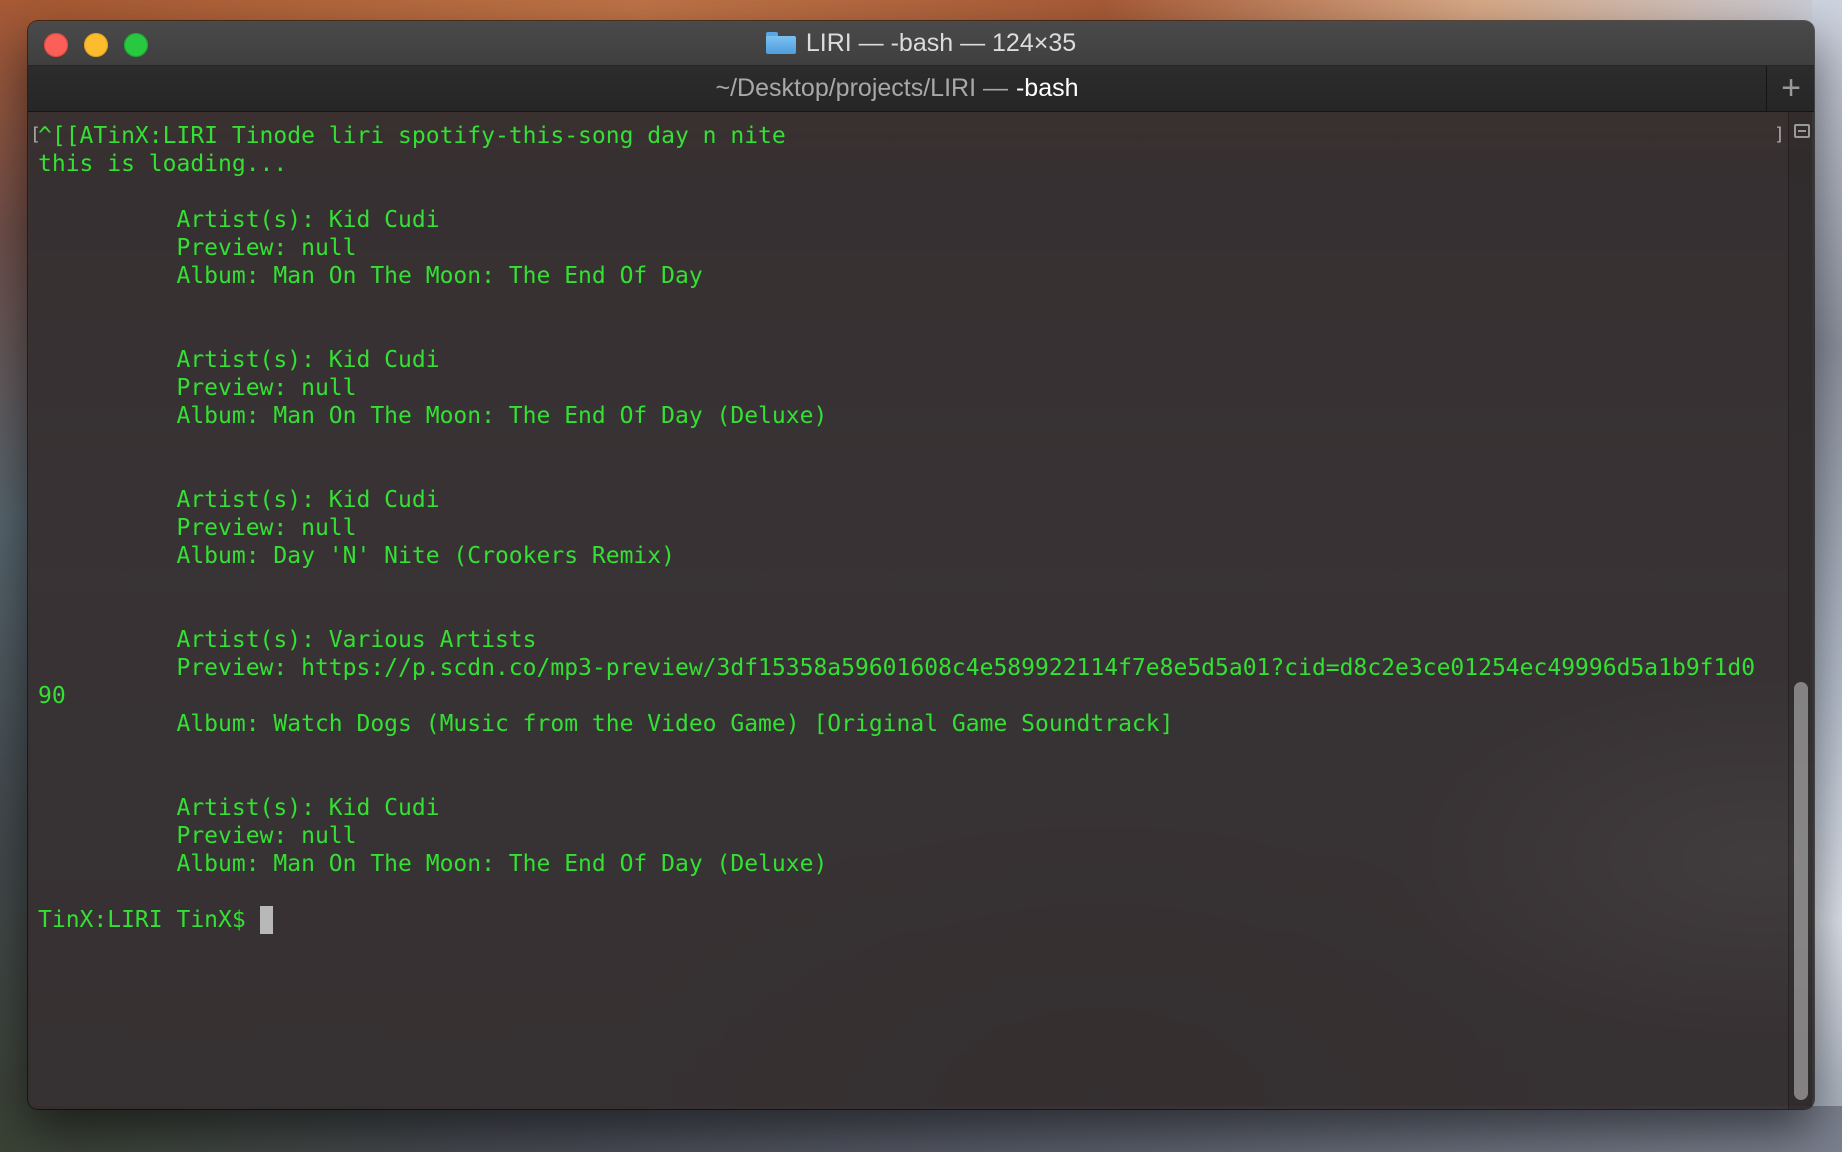 Image resolution: width=1842 pixels, height=1152 pixels. What do you see at coordinates (356, 556) in the screenshot?
I see `terminal-line: Album: Day 'N' Nite (Crookers Remix)` at bounding box center [356, 556].